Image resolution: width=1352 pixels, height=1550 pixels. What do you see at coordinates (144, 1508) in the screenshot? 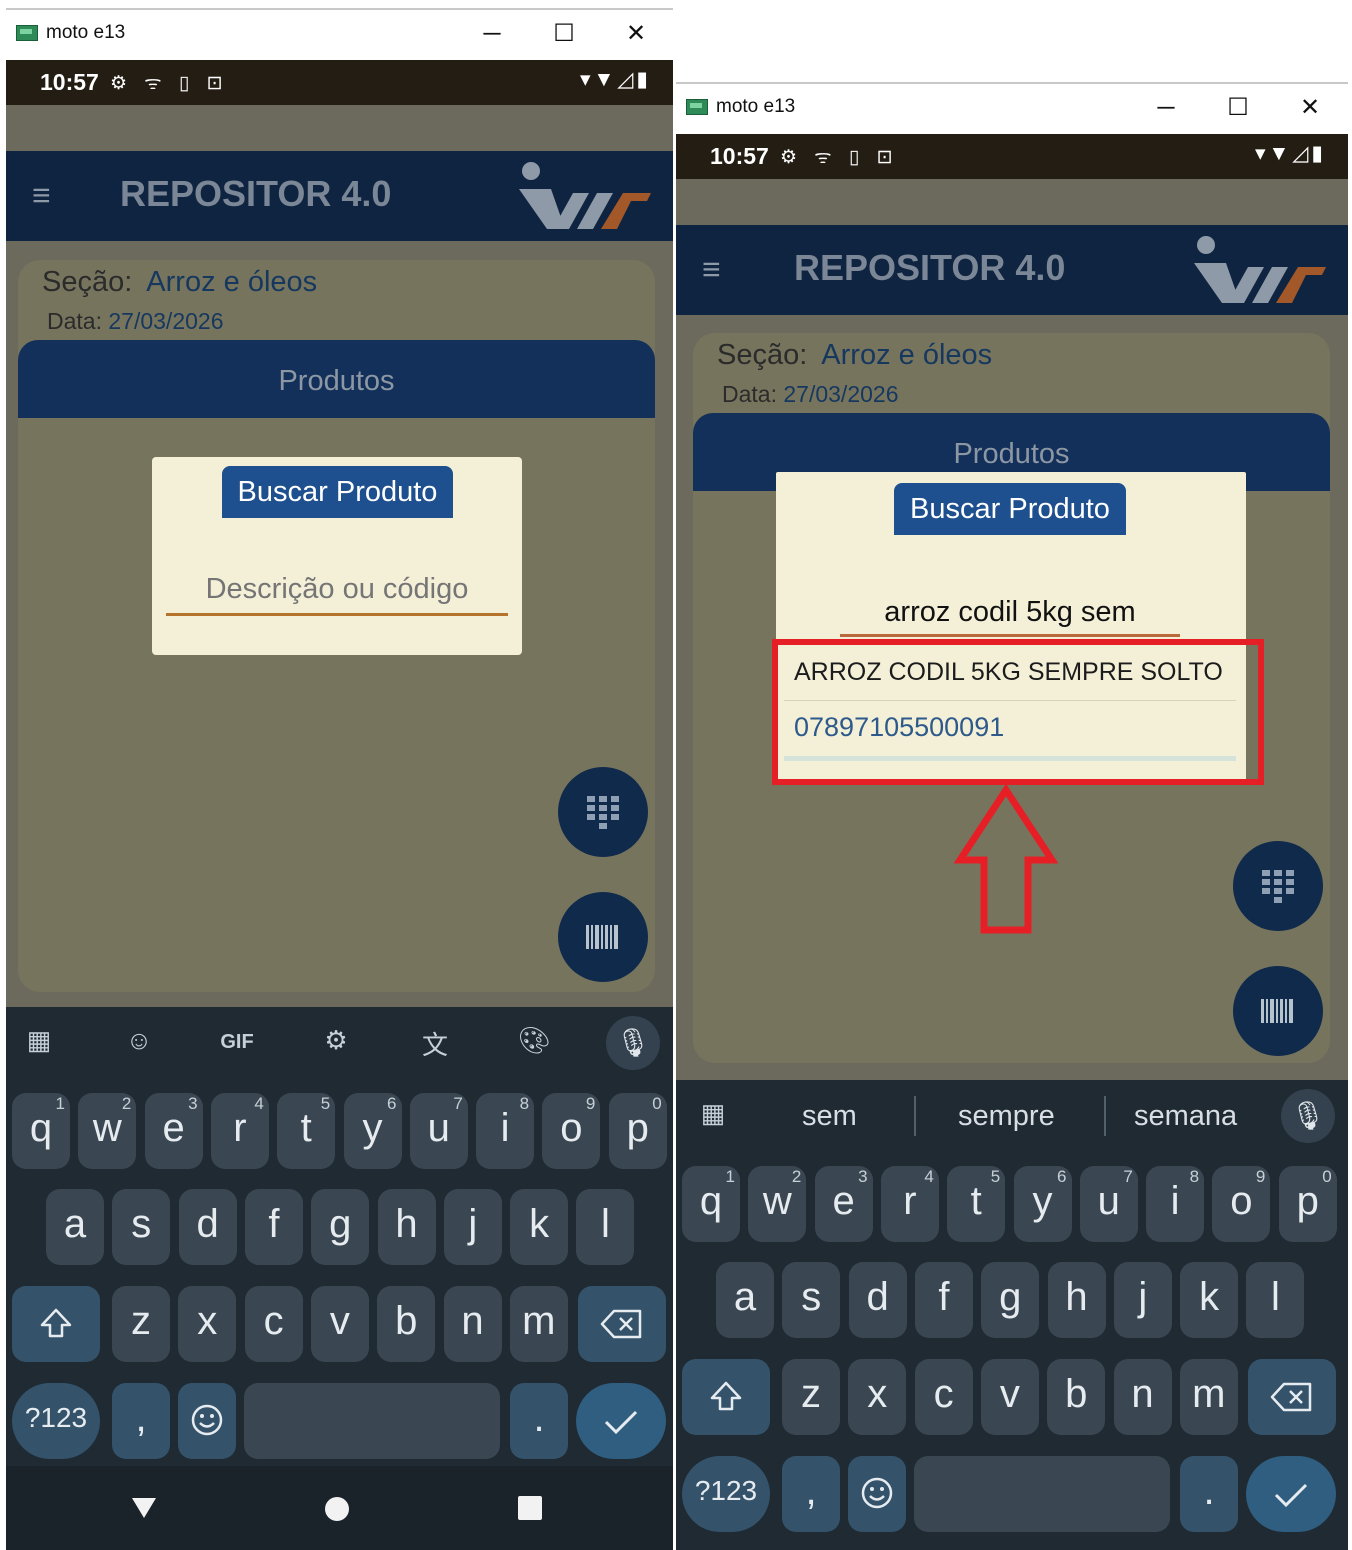
I see `back-triangle-icon` at bounding box center [144, 1508].